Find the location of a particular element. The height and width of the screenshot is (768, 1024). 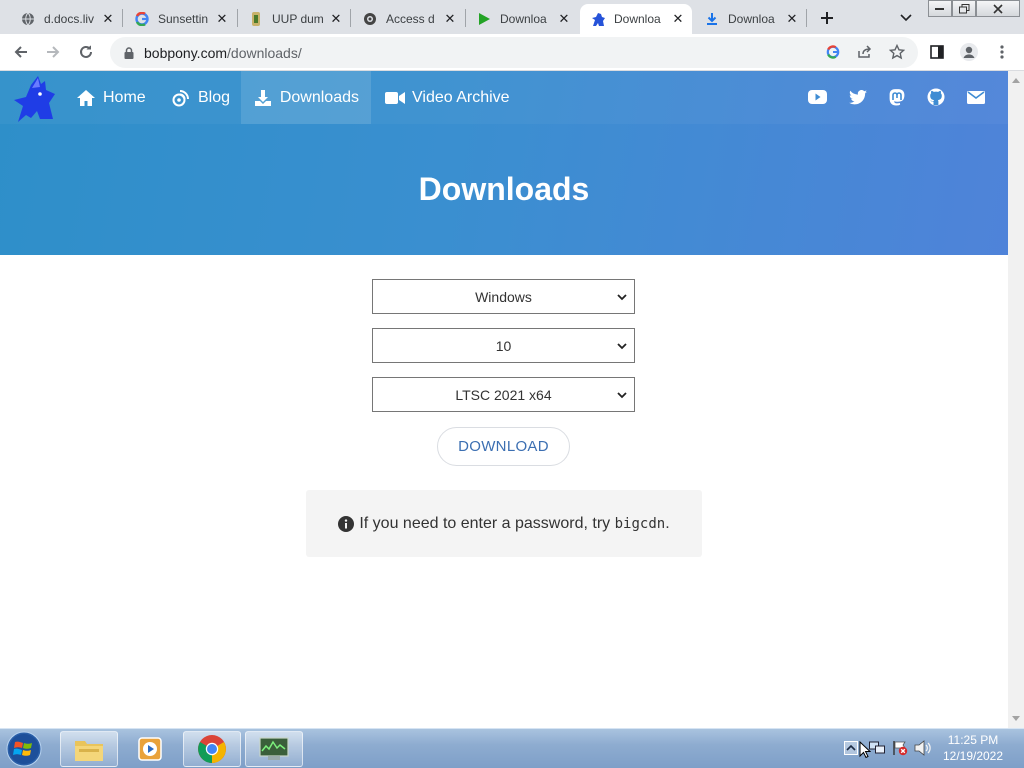

edition-select: LTSC 2021 x64 is located at coordinates (503, 394).